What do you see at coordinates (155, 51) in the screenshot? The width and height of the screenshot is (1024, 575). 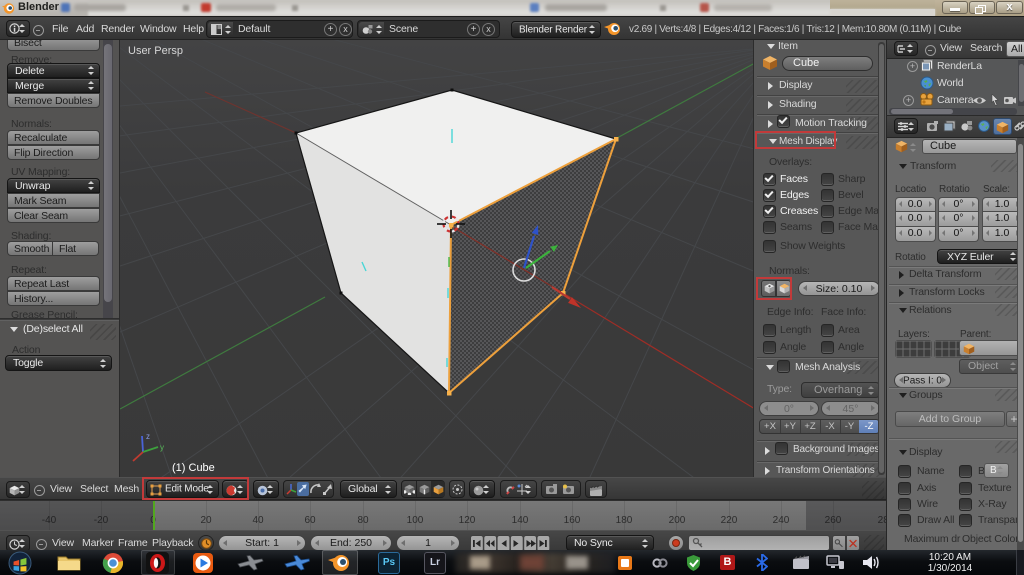 I see `svg-text: User Persp` at bounding box center [155, 51].